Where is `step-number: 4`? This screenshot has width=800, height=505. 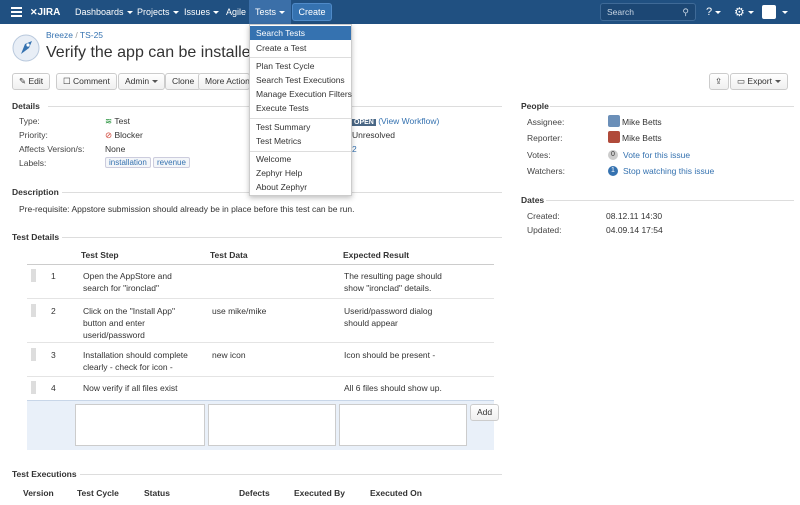
step-number: 4 is located at coordinates (53, 388).